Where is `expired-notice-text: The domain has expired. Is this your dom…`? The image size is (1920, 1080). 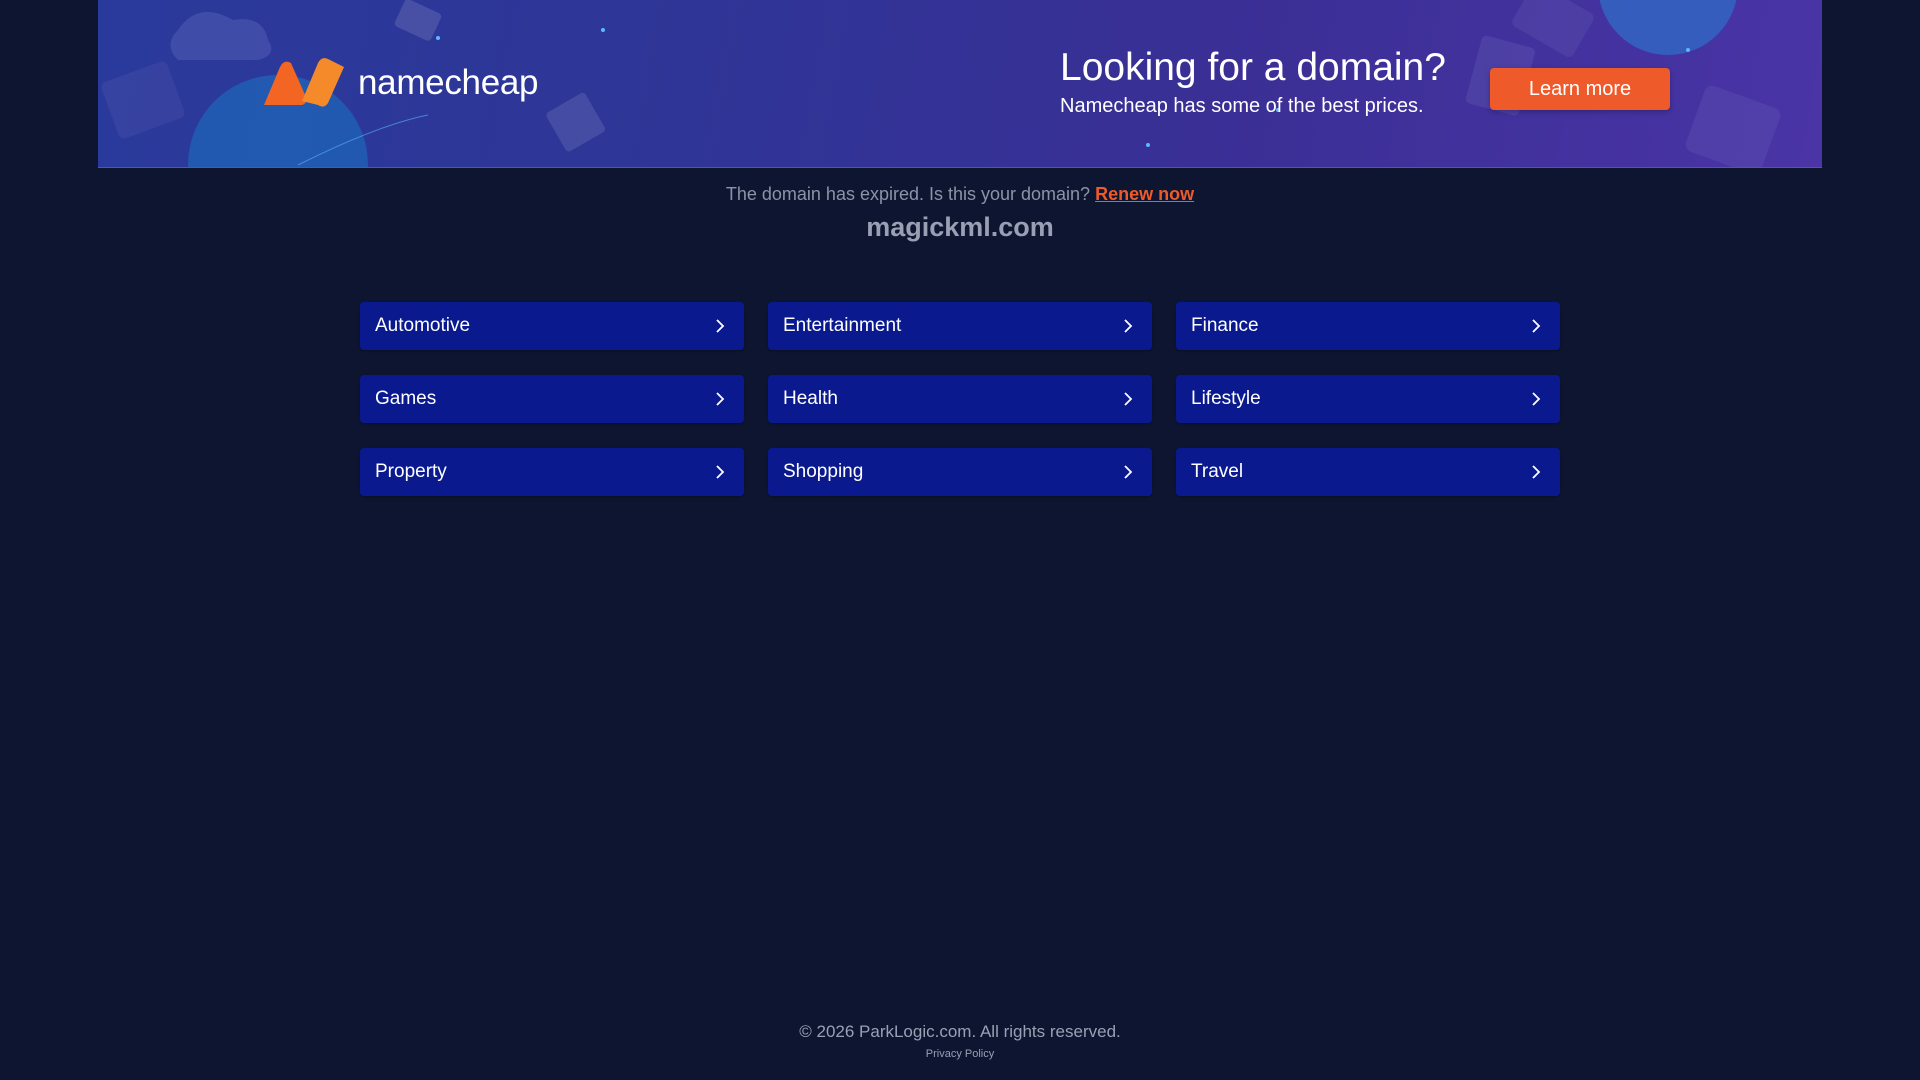 expired-notice-text: The domain has expired. Is this your dom… is located at coordinates (908, 194).